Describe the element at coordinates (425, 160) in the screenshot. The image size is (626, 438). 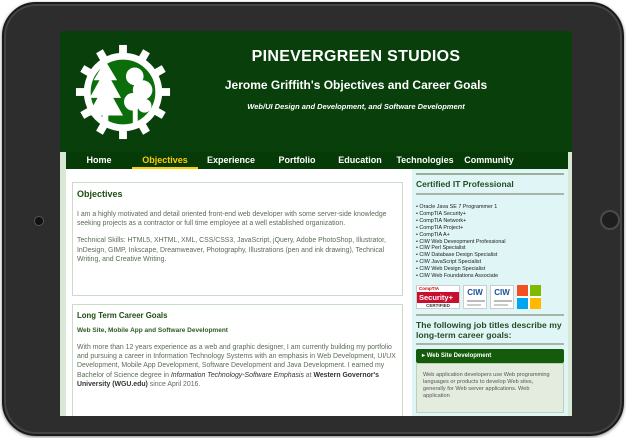
I see `nav-technologies: Technologies` at that location.